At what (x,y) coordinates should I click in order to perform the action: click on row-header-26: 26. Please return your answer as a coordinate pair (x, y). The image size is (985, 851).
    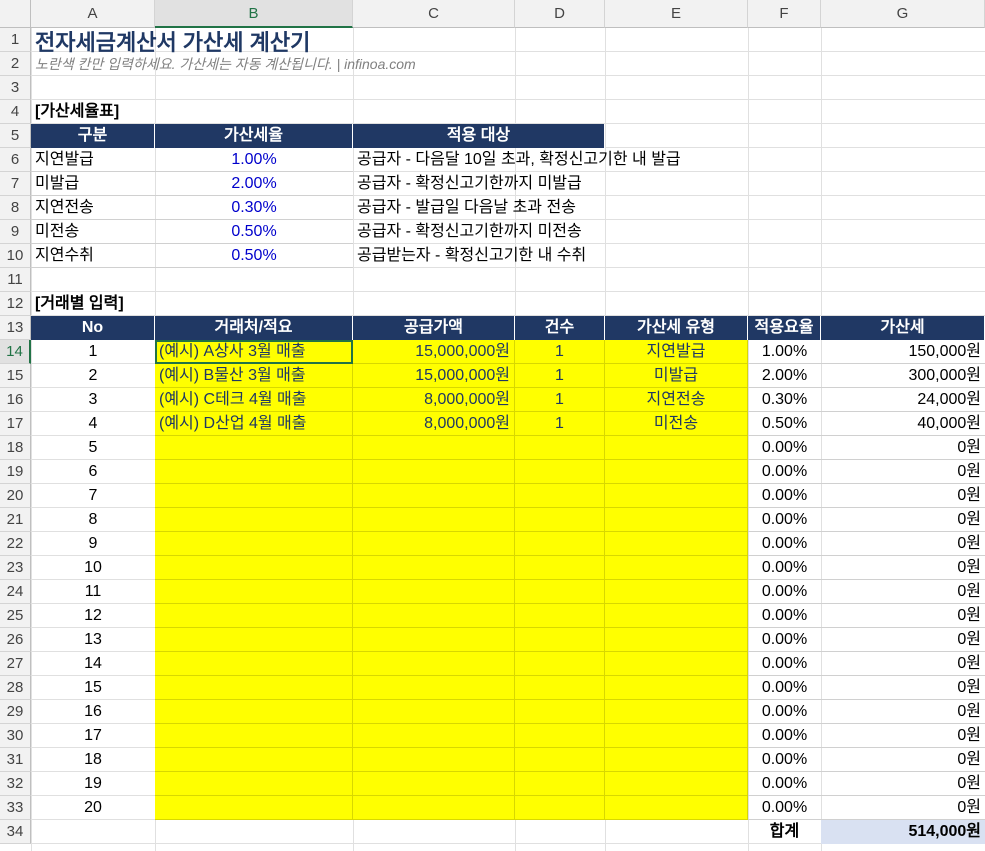
    Looking at the image, I should click on (15, 640).